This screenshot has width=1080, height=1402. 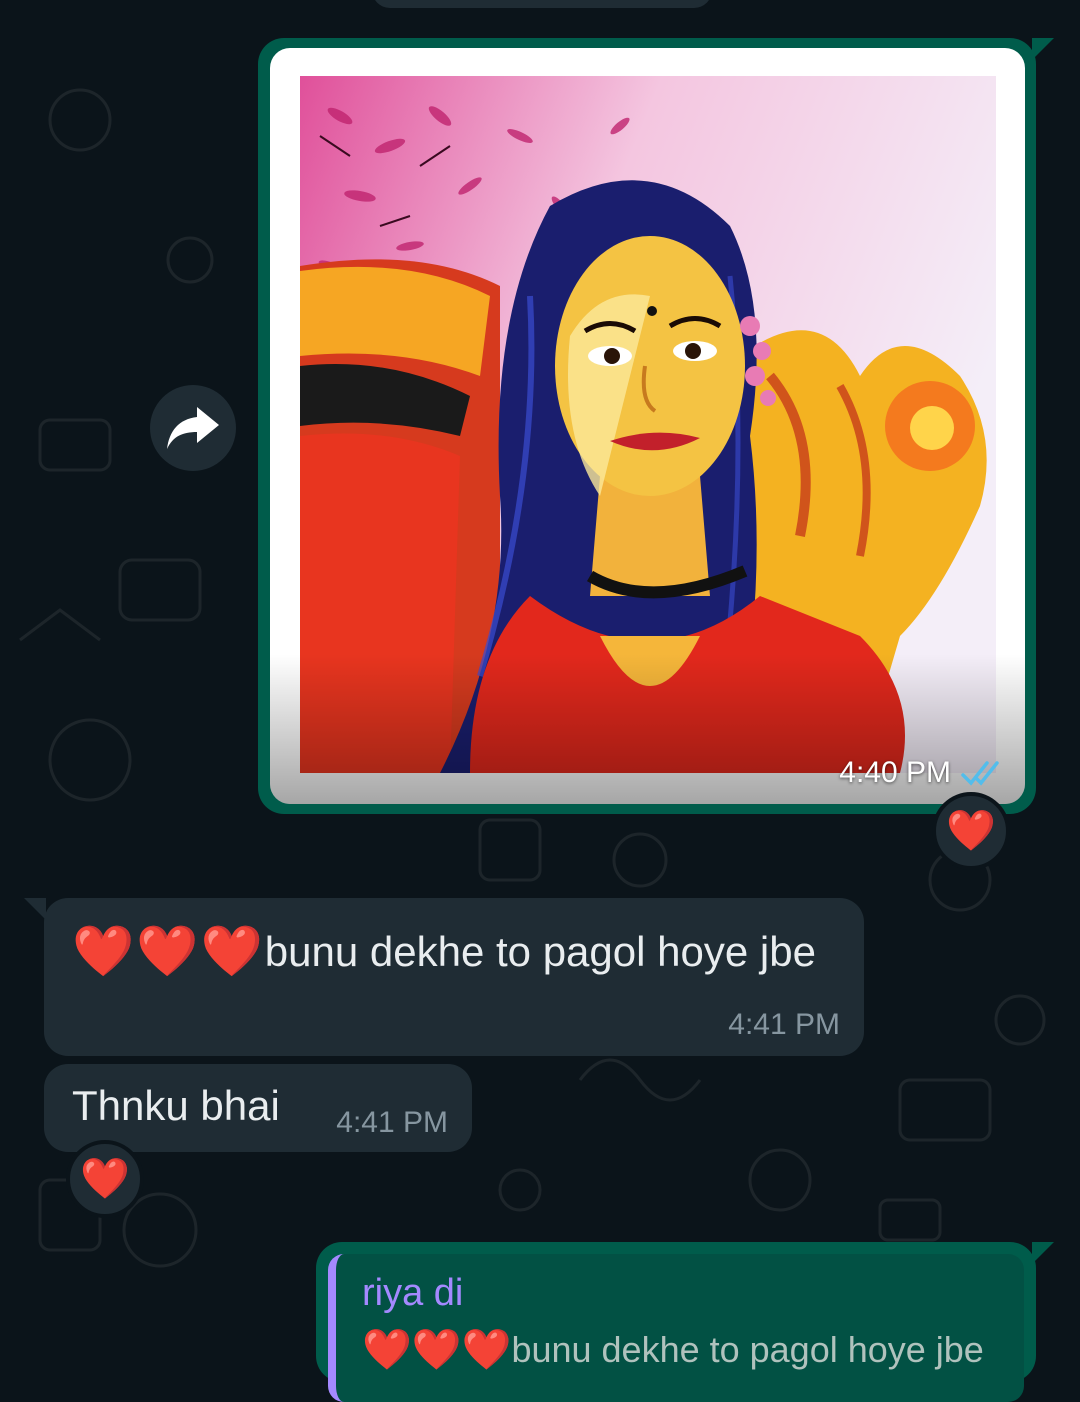 What do you see at coordinates (895, 772) in the screenshot?
I see `message-time: 4:40 PM` at bounding box center [895, 772].